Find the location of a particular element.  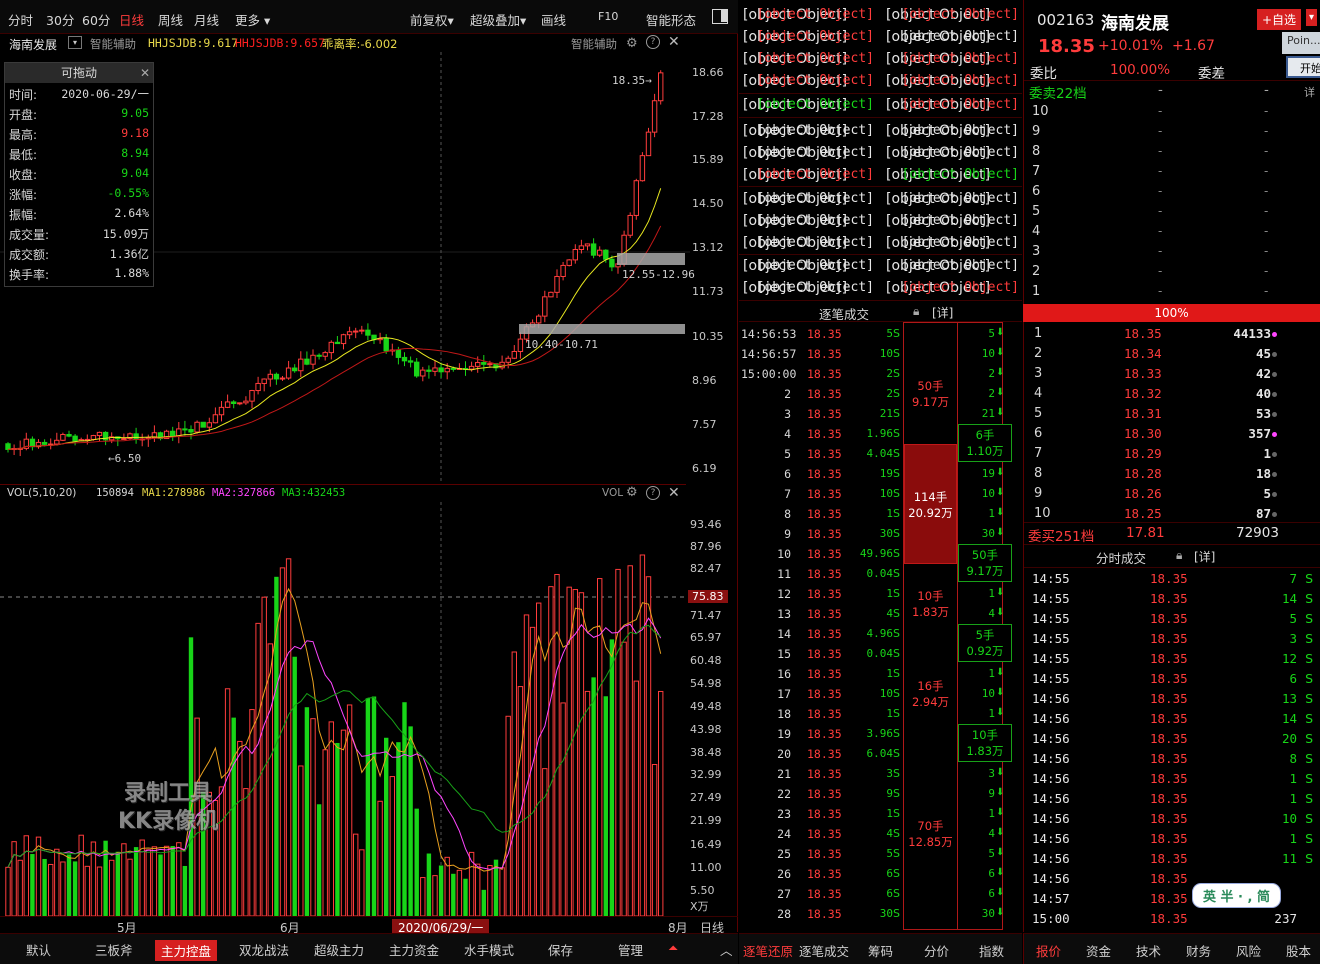

tab-fenshi: 分时 is located at coordinates (20, 19).